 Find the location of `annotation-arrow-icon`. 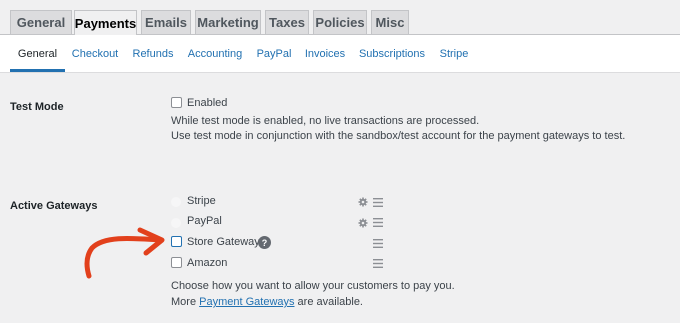

annotation-arrow-icon is located at coordinates (124, 253).